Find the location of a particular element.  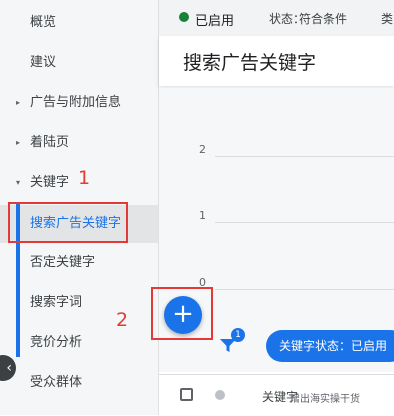

sidebar-item-overview: 概览 is located at coordinates (79, 23).